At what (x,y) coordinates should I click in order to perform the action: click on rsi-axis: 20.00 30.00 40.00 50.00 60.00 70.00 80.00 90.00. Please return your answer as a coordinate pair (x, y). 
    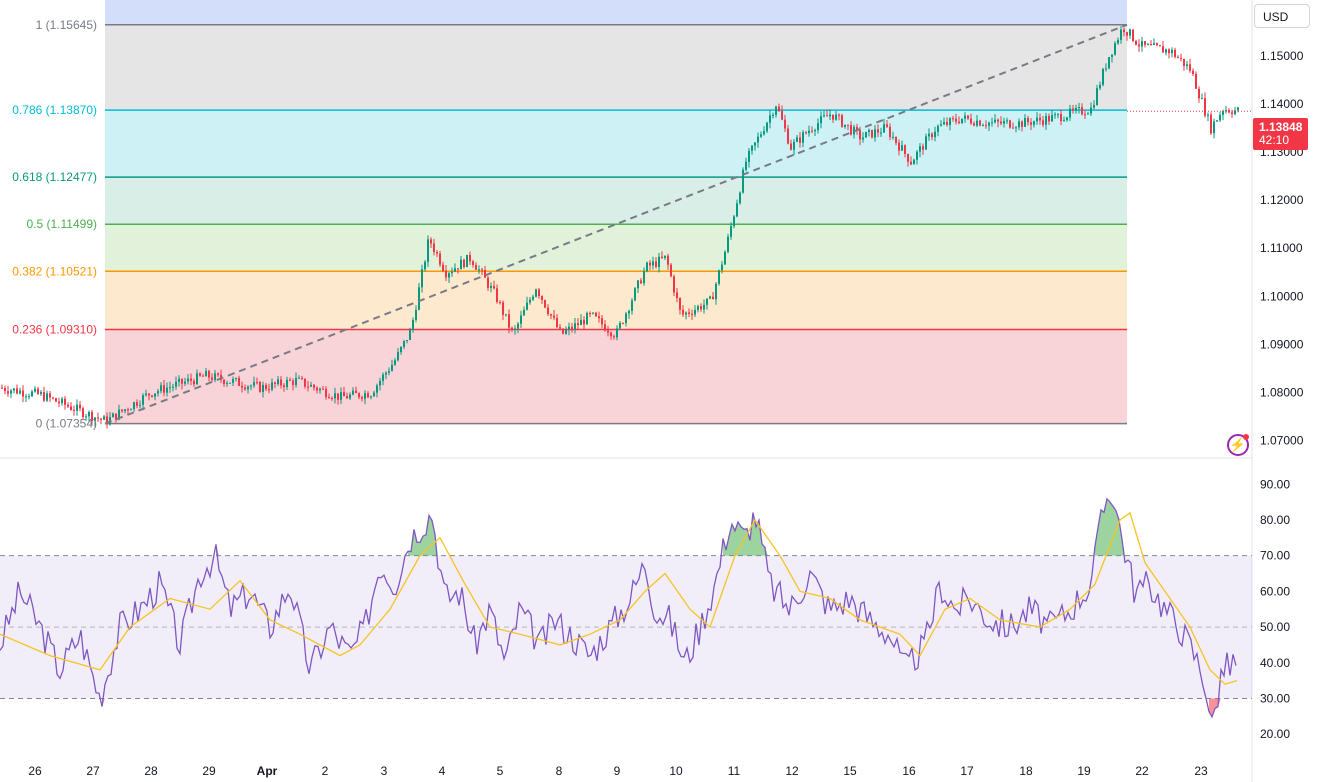
    Looking at the image, I should click on (1275, 609).